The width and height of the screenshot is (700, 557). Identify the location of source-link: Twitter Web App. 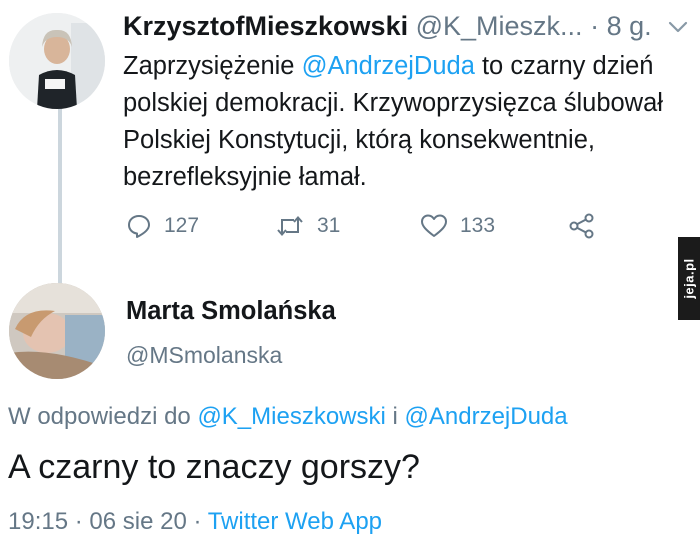
(295, 521).